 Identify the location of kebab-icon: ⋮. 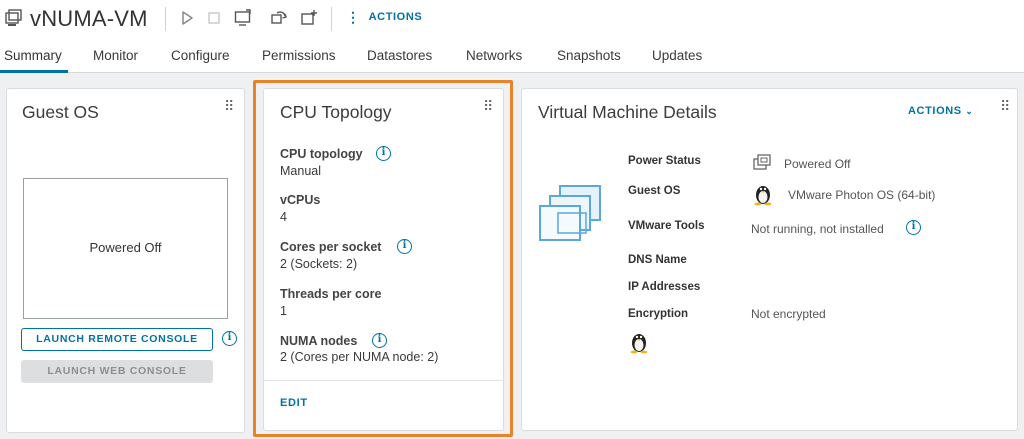
(353, 17).